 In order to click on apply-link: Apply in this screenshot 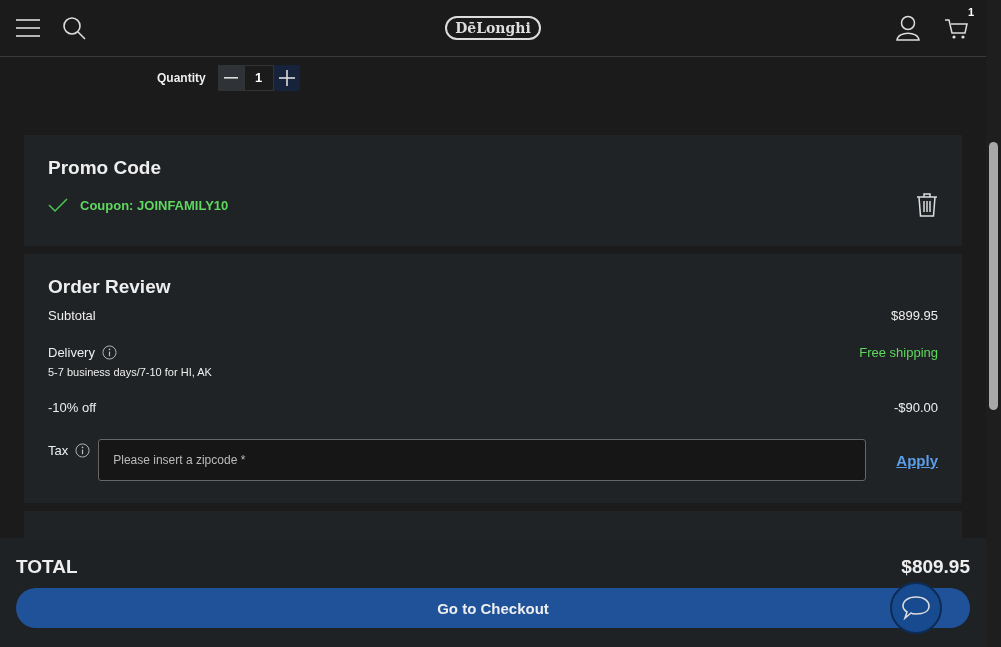, I will do `click(917, 460)`.